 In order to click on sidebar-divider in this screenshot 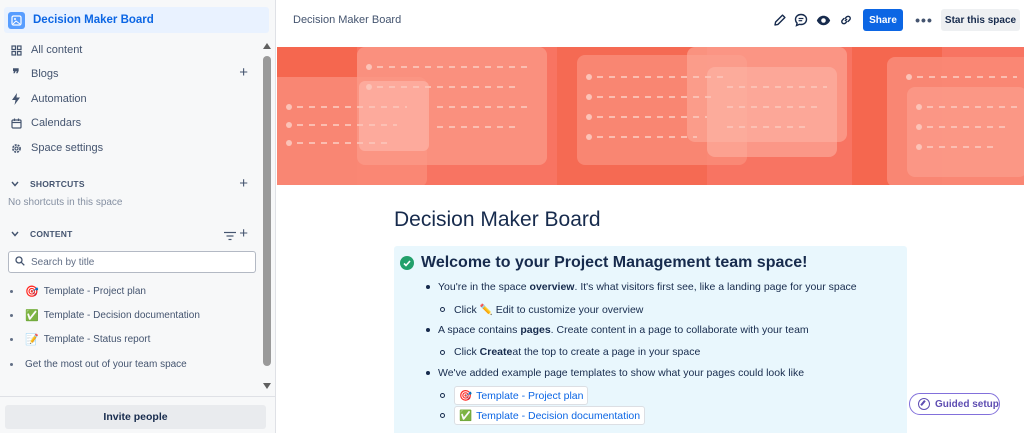, I will do `click(138, 396)`.